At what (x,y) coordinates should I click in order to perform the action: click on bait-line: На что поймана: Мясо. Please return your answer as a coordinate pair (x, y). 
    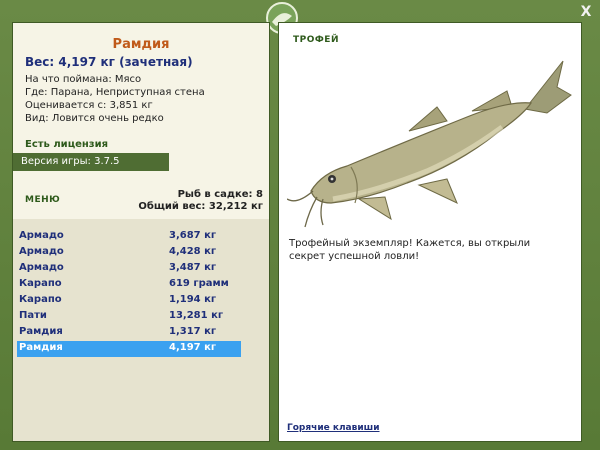
    Looking at the image, I should click on (83, 79).